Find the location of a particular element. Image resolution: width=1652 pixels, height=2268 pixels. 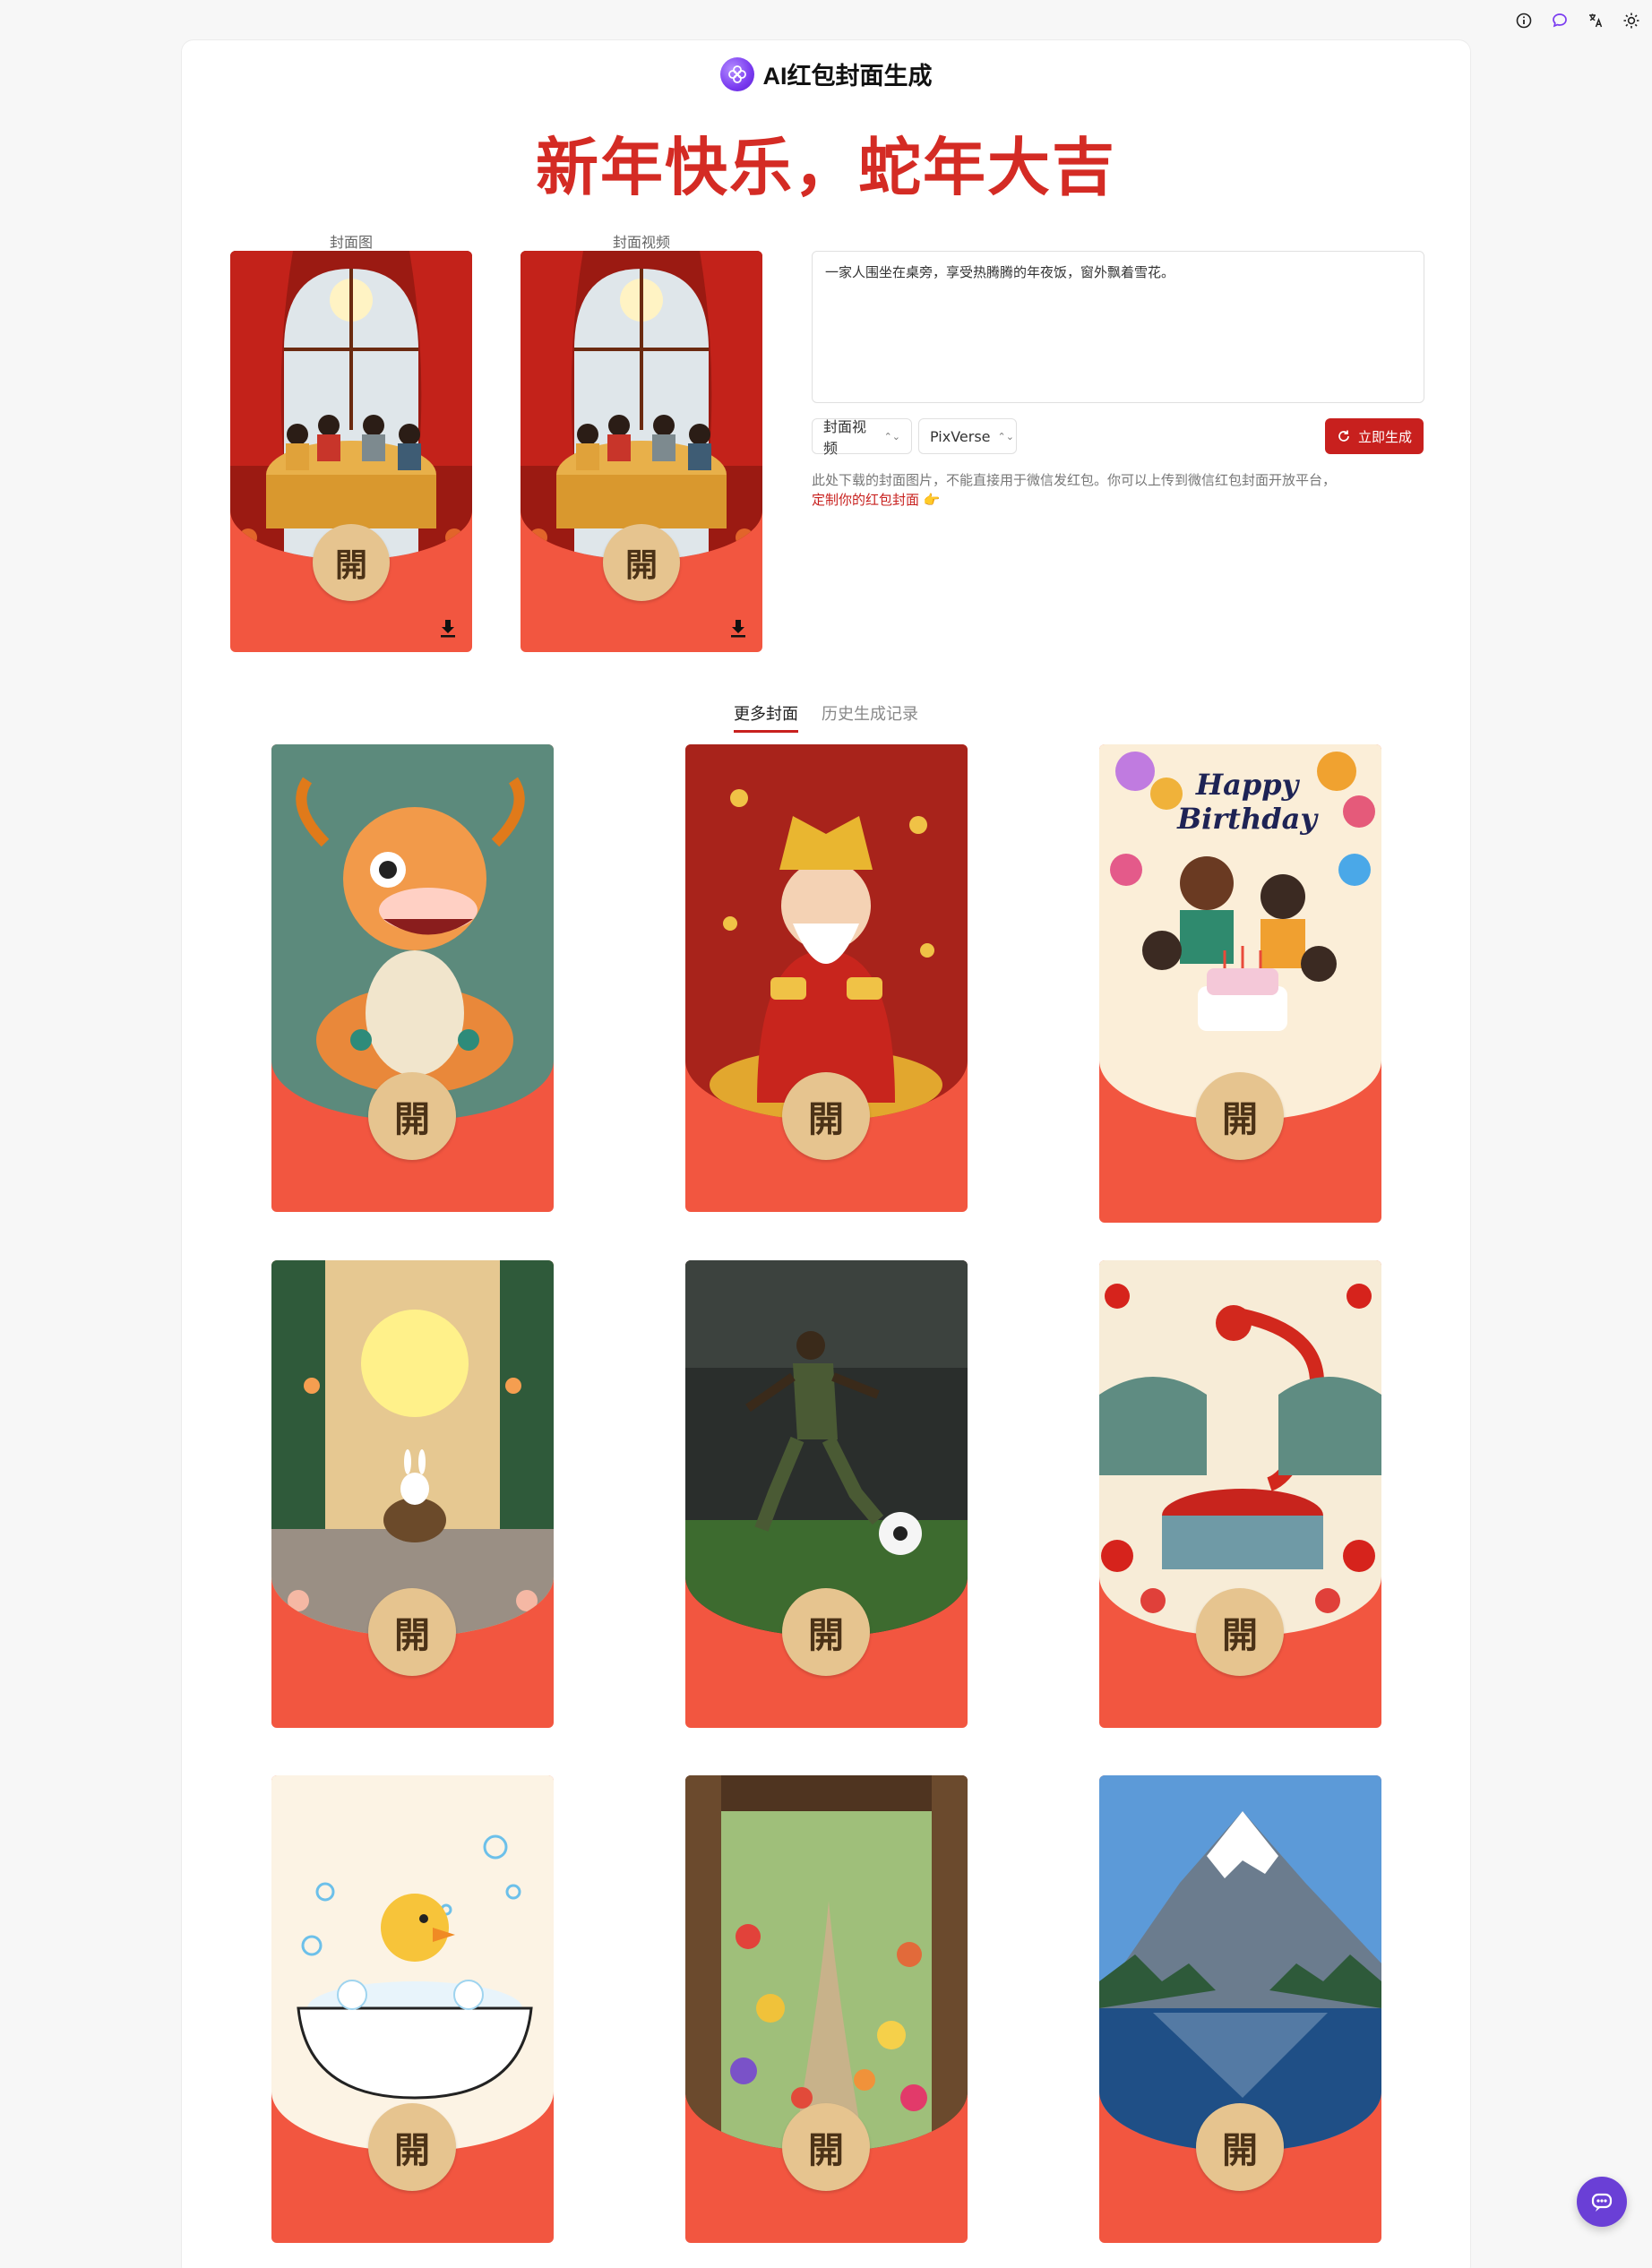

generate-button: 立即生成 is located at coordinates (1375, 436).